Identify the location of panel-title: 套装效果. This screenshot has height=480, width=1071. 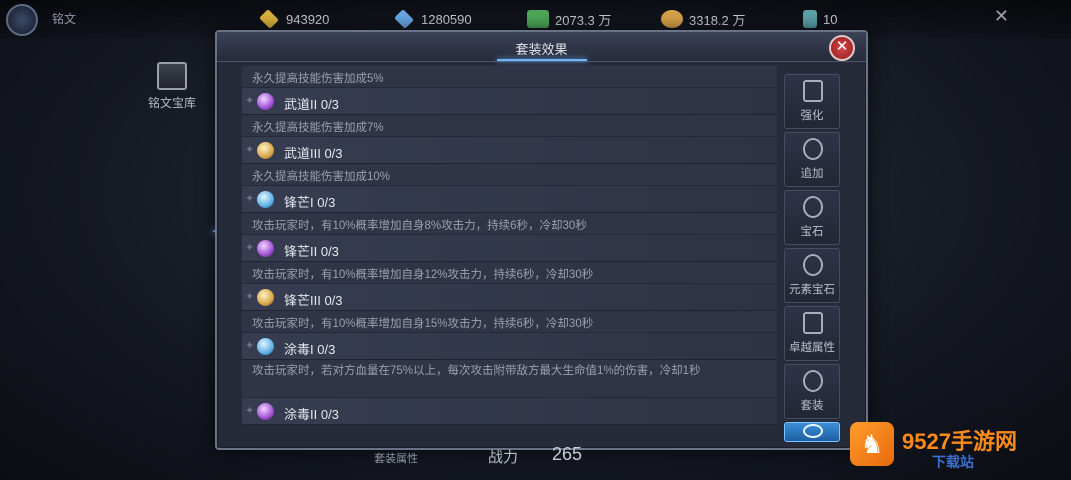
(541, 50).